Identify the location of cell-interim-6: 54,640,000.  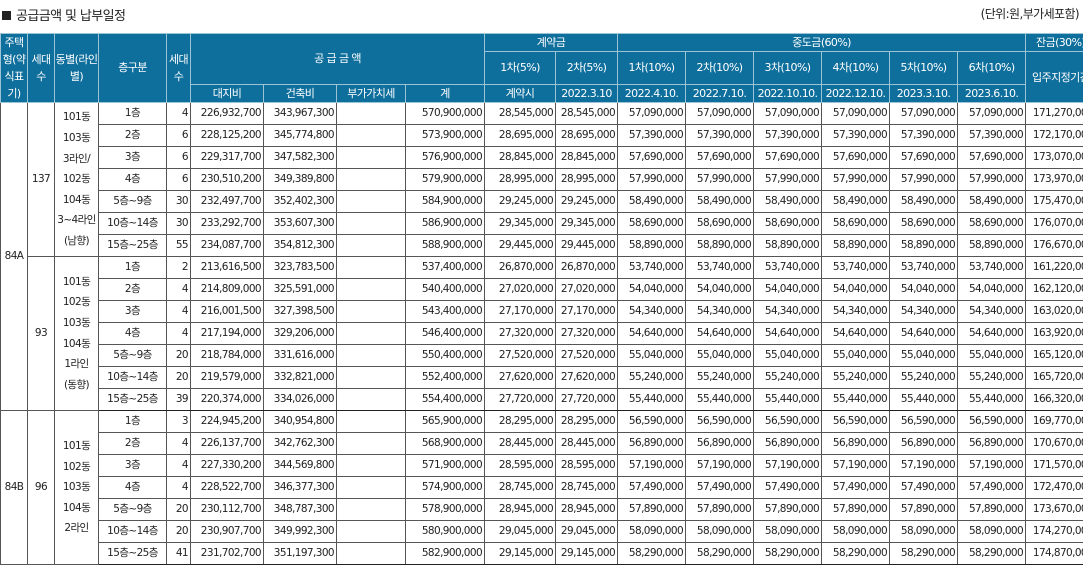
(992, 333).